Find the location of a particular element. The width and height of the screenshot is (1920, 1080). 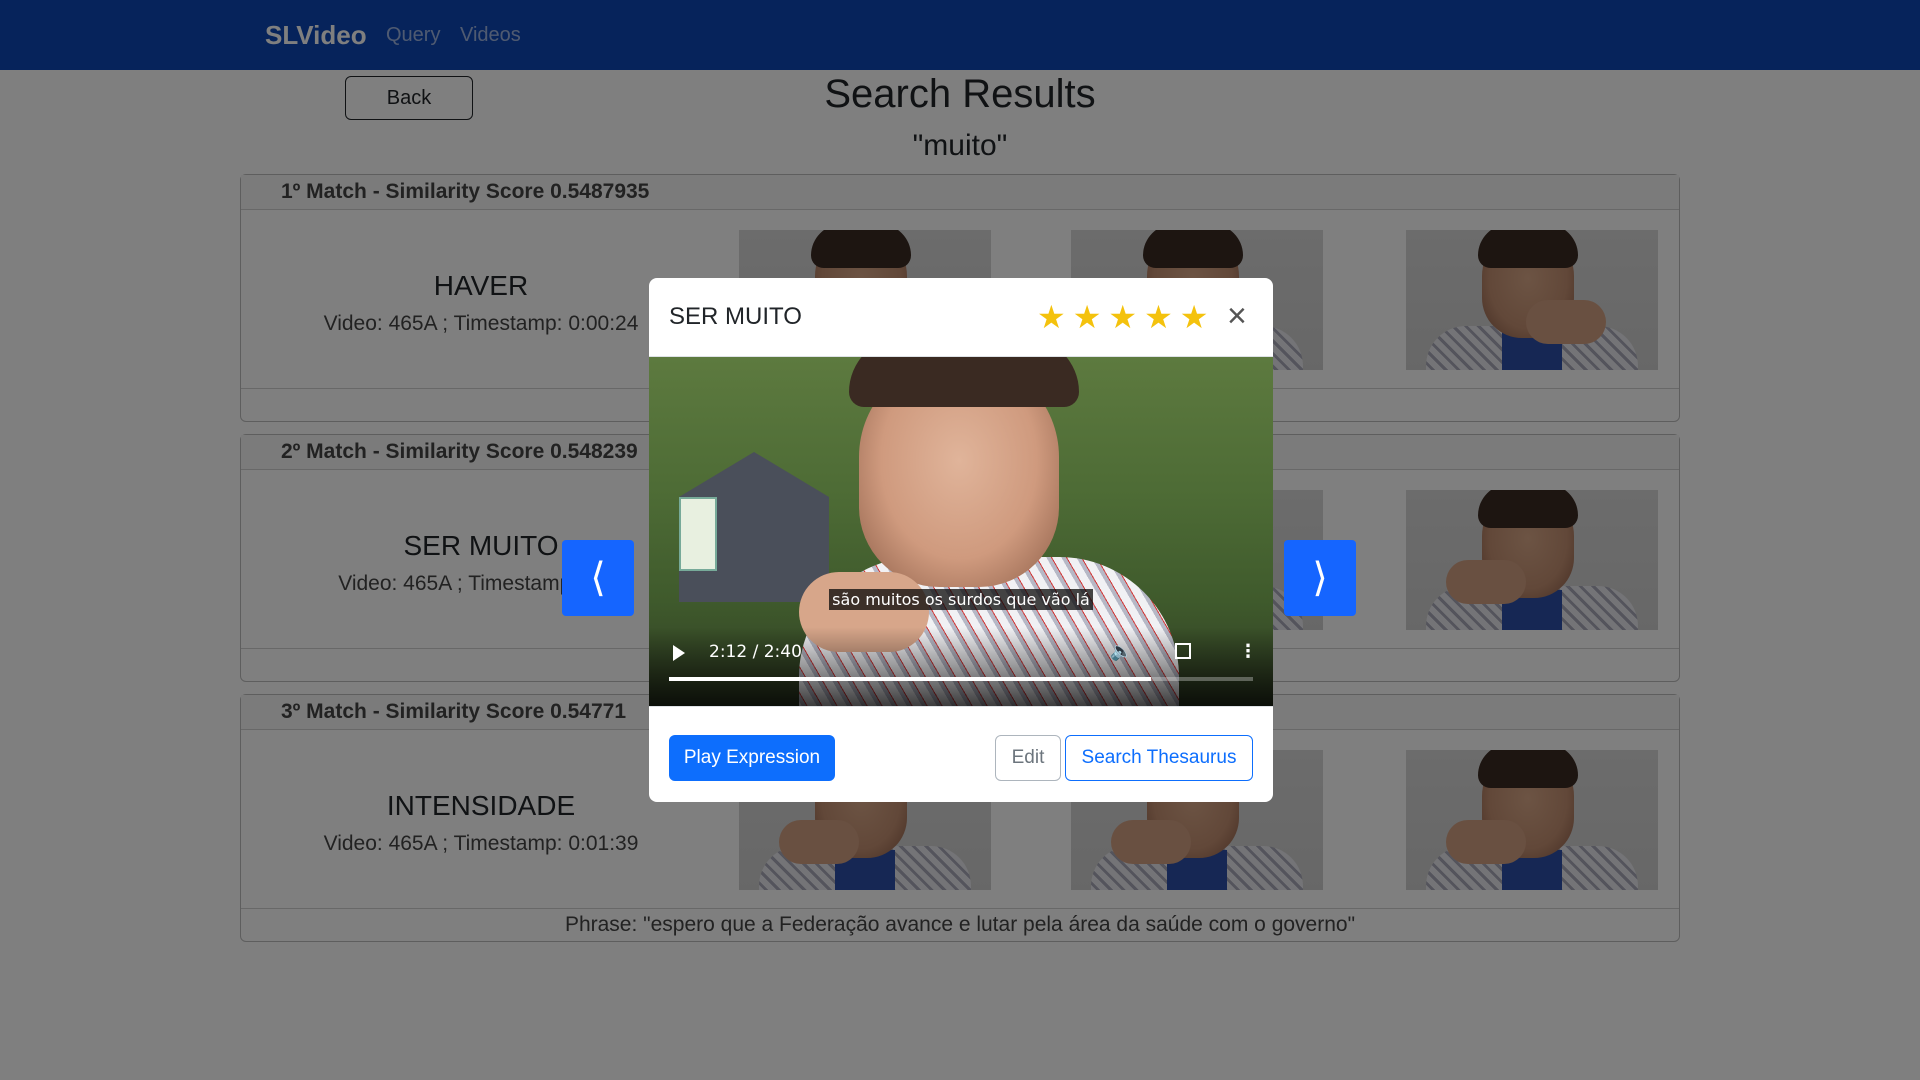

video-time: 2:12 / 2:40 is located at coordinates (755, 652).